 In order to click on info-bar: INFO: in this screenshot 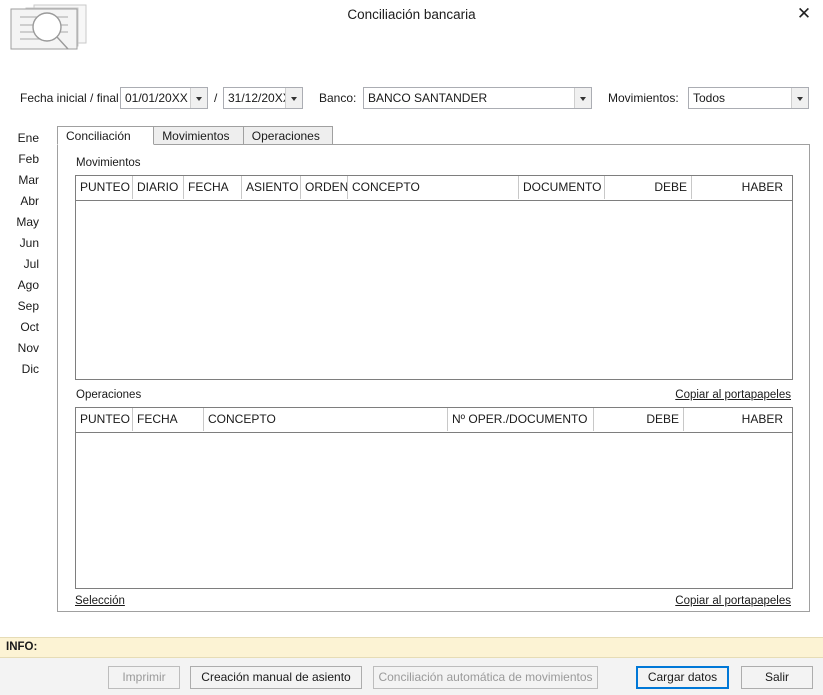, I will do `click(411, 647)`.